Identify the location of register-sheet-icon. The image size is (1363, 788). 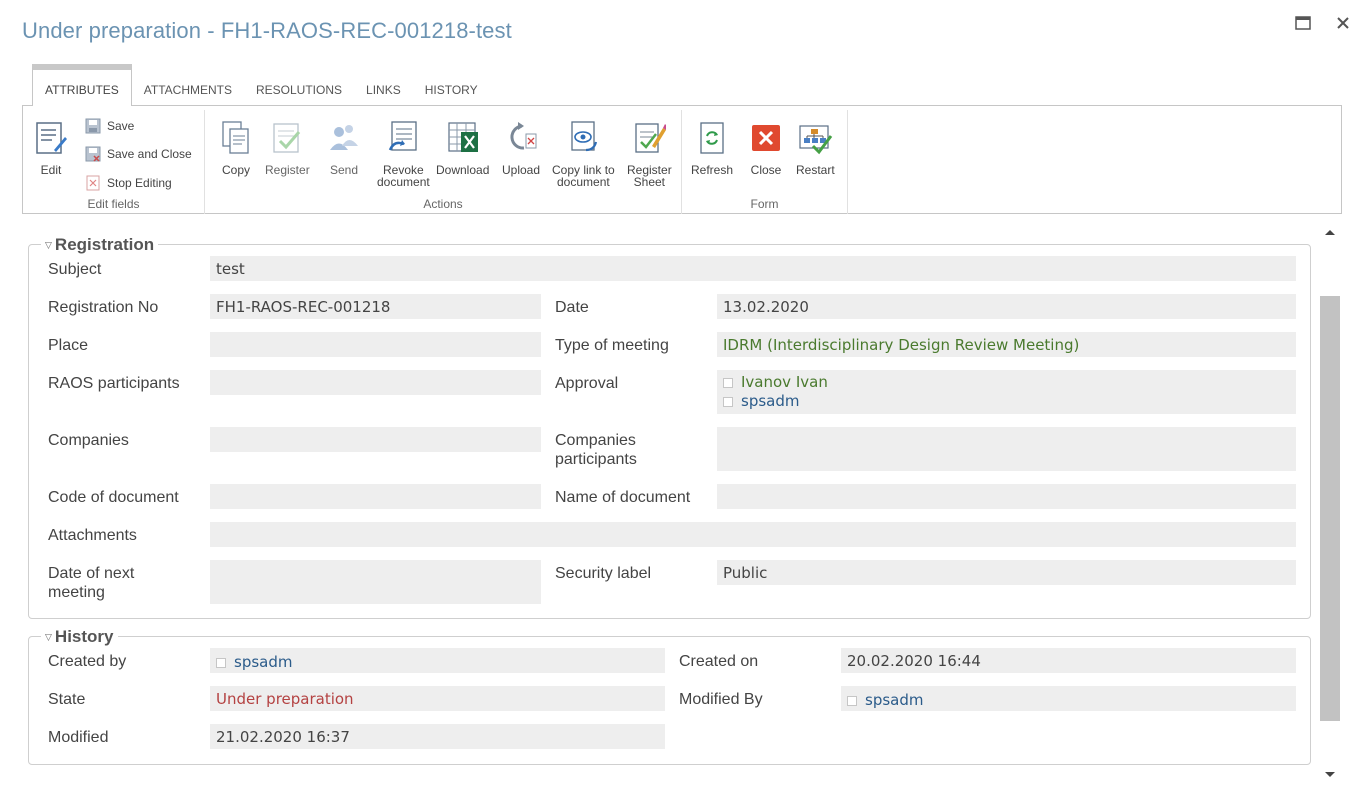
(649, 138).